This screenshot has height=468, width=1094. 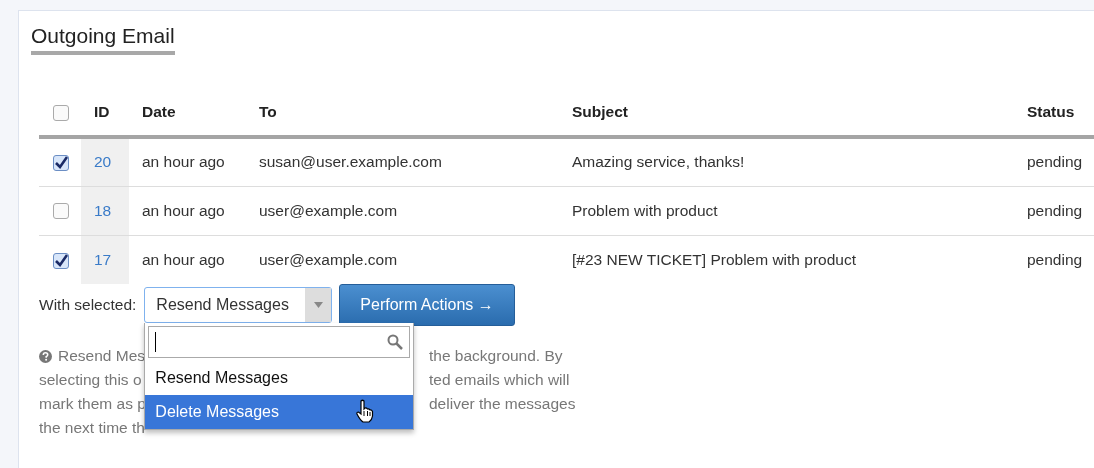 I want to click on help-text: Resend Mes, so click(x=101, y=356).